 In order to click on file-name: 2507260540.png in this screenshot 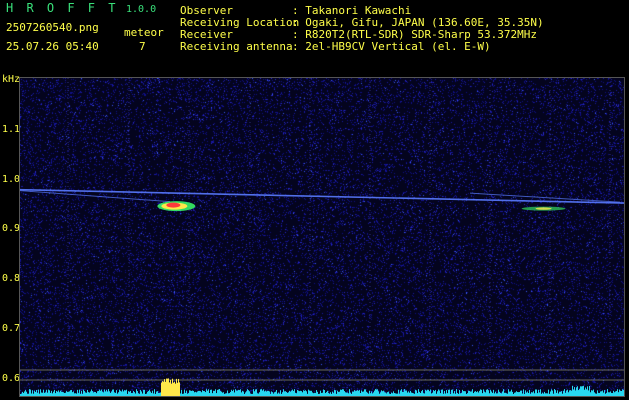, I will do `click(52, 27)`.